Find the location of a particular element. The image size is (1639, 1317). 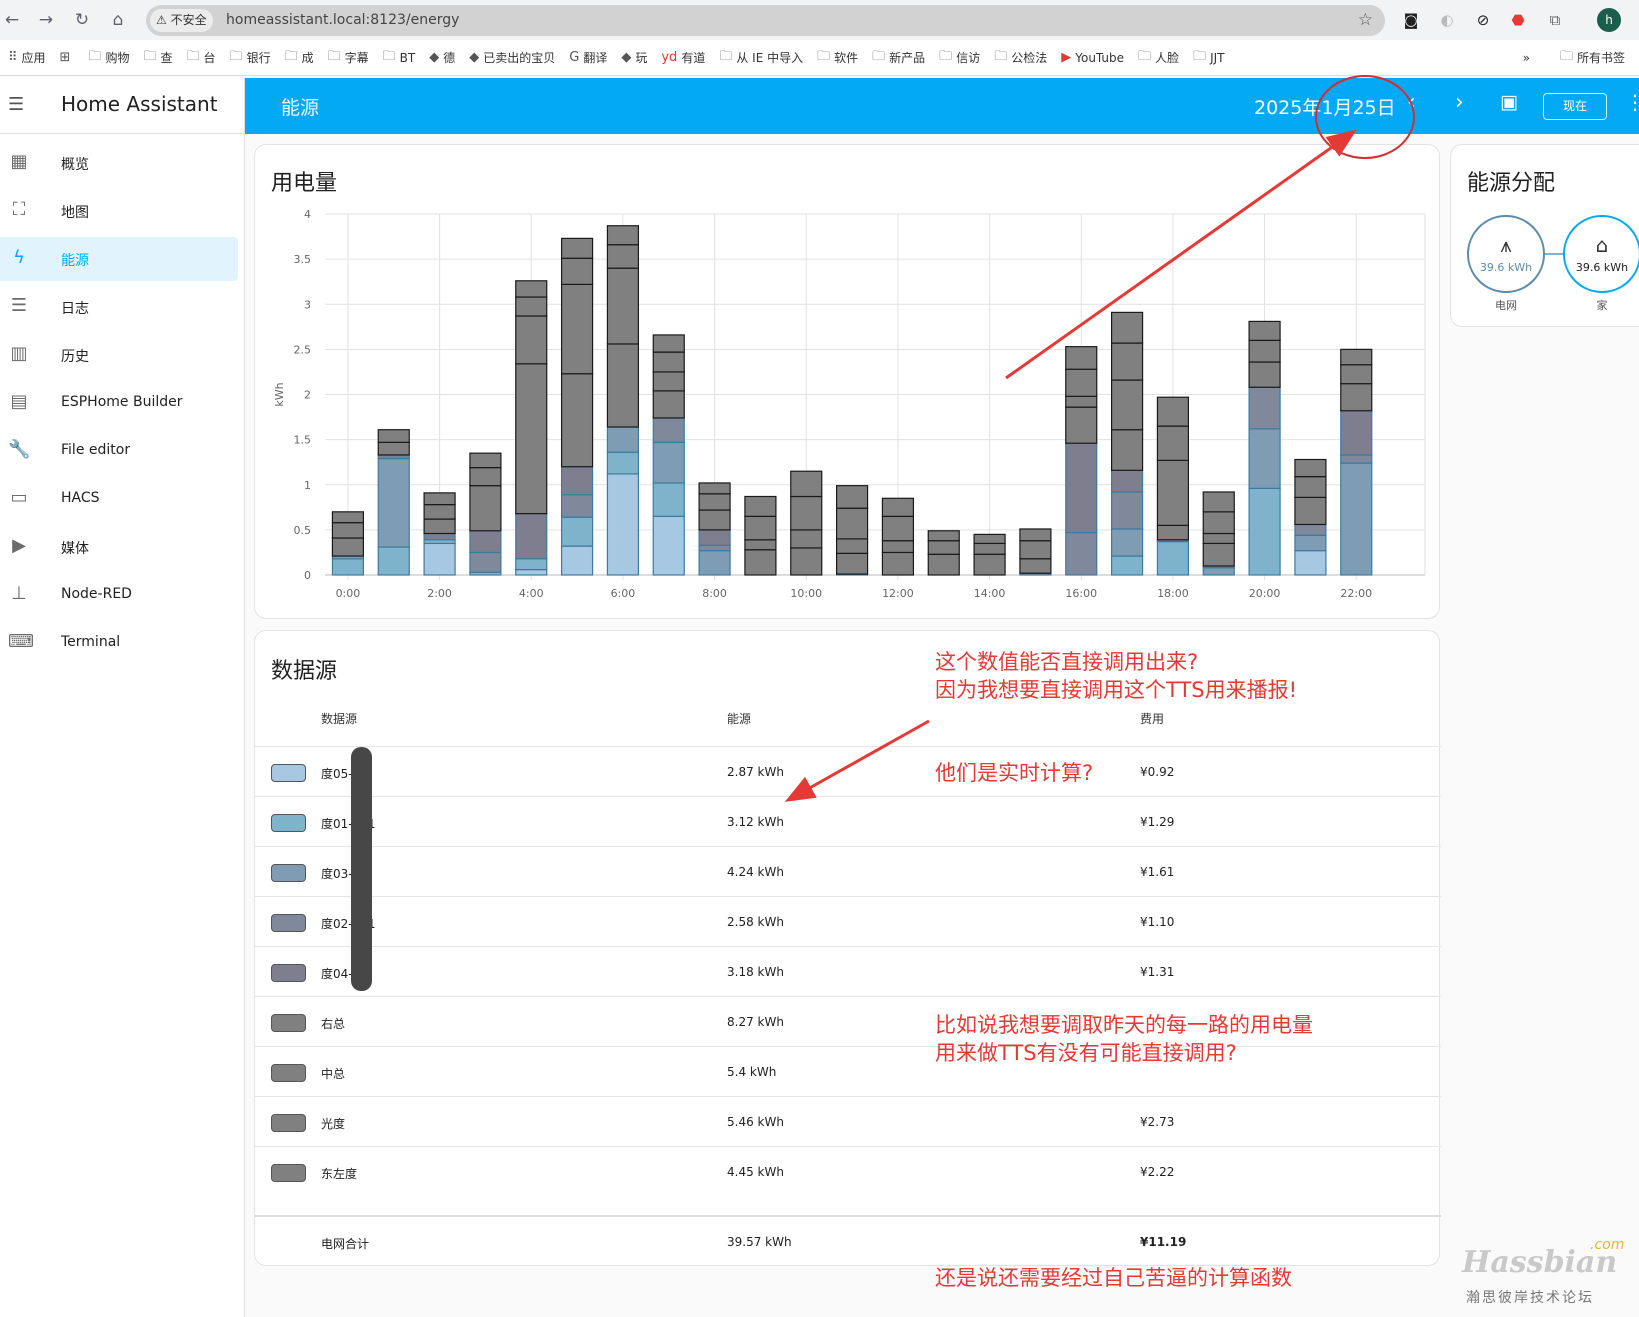

annotation-text: 比如说我想要调取昨天的每一路的用电量 is located at coordinates (1124, 1025).